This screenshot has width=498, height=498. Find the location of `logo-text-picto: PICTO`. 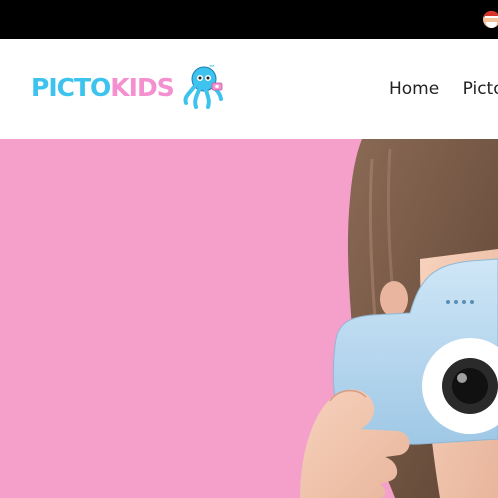

logo-text-picto: PICTO is located at coordinates (71, 87).